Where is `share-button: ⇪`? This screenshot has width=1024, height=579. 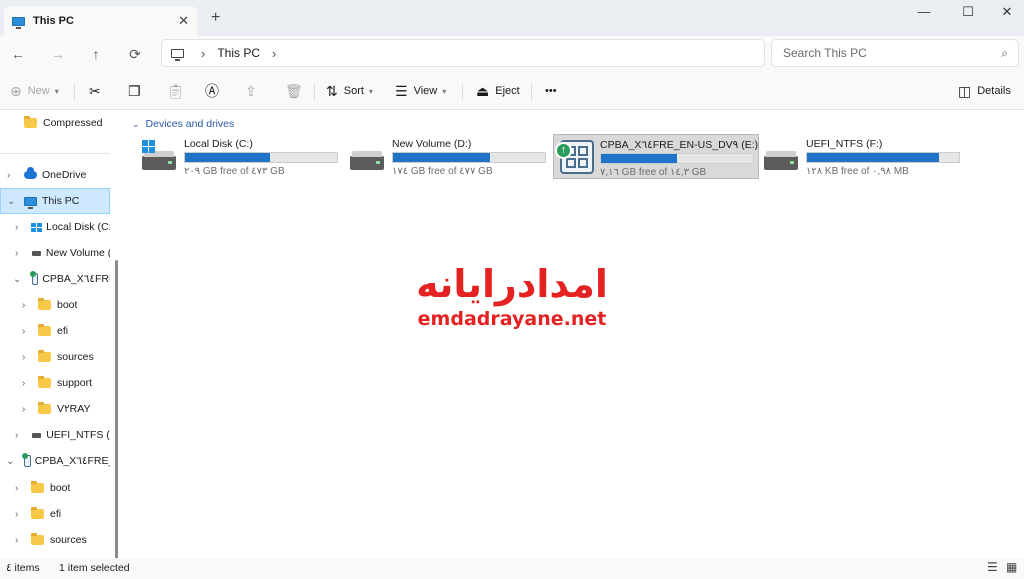 share-button: ⇪ is located at coordinates (254, 91).